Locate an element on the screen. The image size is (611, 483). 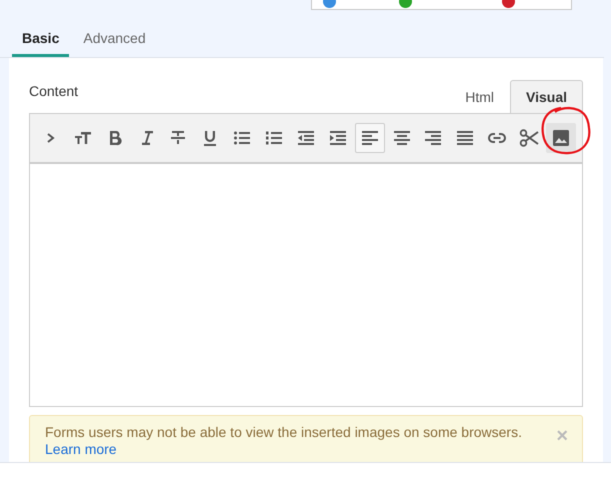
alert-message: Forms users may not be able to view the inserted images on some browsers. Learn more is located at coordinates (283, 441).